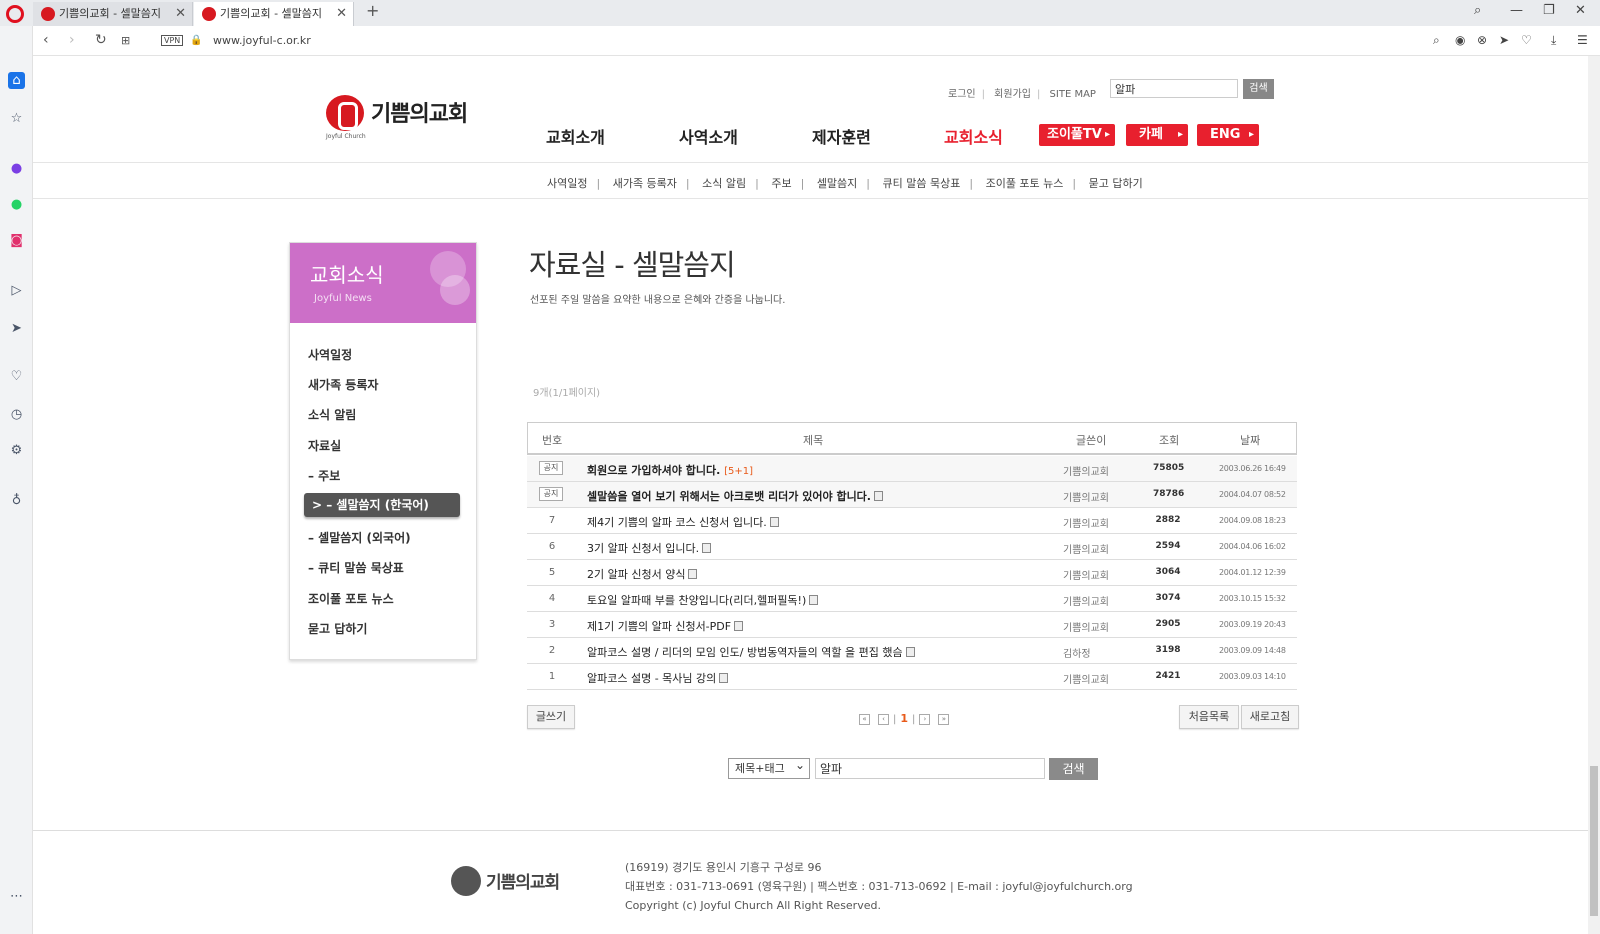 The width and height of the screenshot is (1600, 934). What do you see at coordinates (351, 598) in the screenshot?
I see `leftmenu-item: 조이풀 포토 뉴스` at bounding box center [351, 598].